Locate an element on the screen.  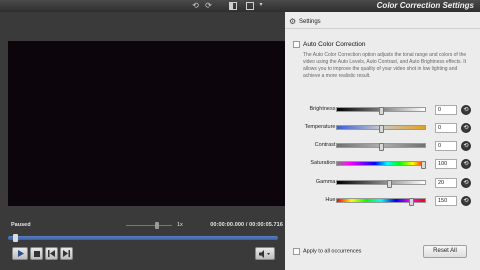
previous-icon is located at coordinates (51, 253).